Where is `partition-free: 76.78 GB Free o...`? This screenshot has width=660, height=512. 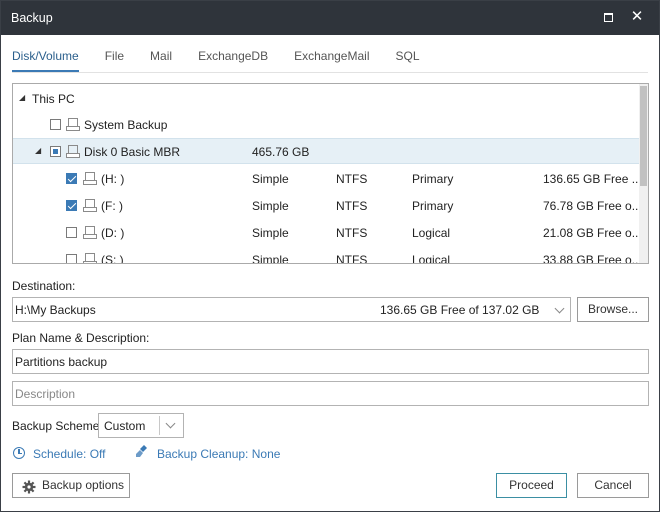
partition-free: 76.78 GB Free o... is located at coordinates (592, 206).